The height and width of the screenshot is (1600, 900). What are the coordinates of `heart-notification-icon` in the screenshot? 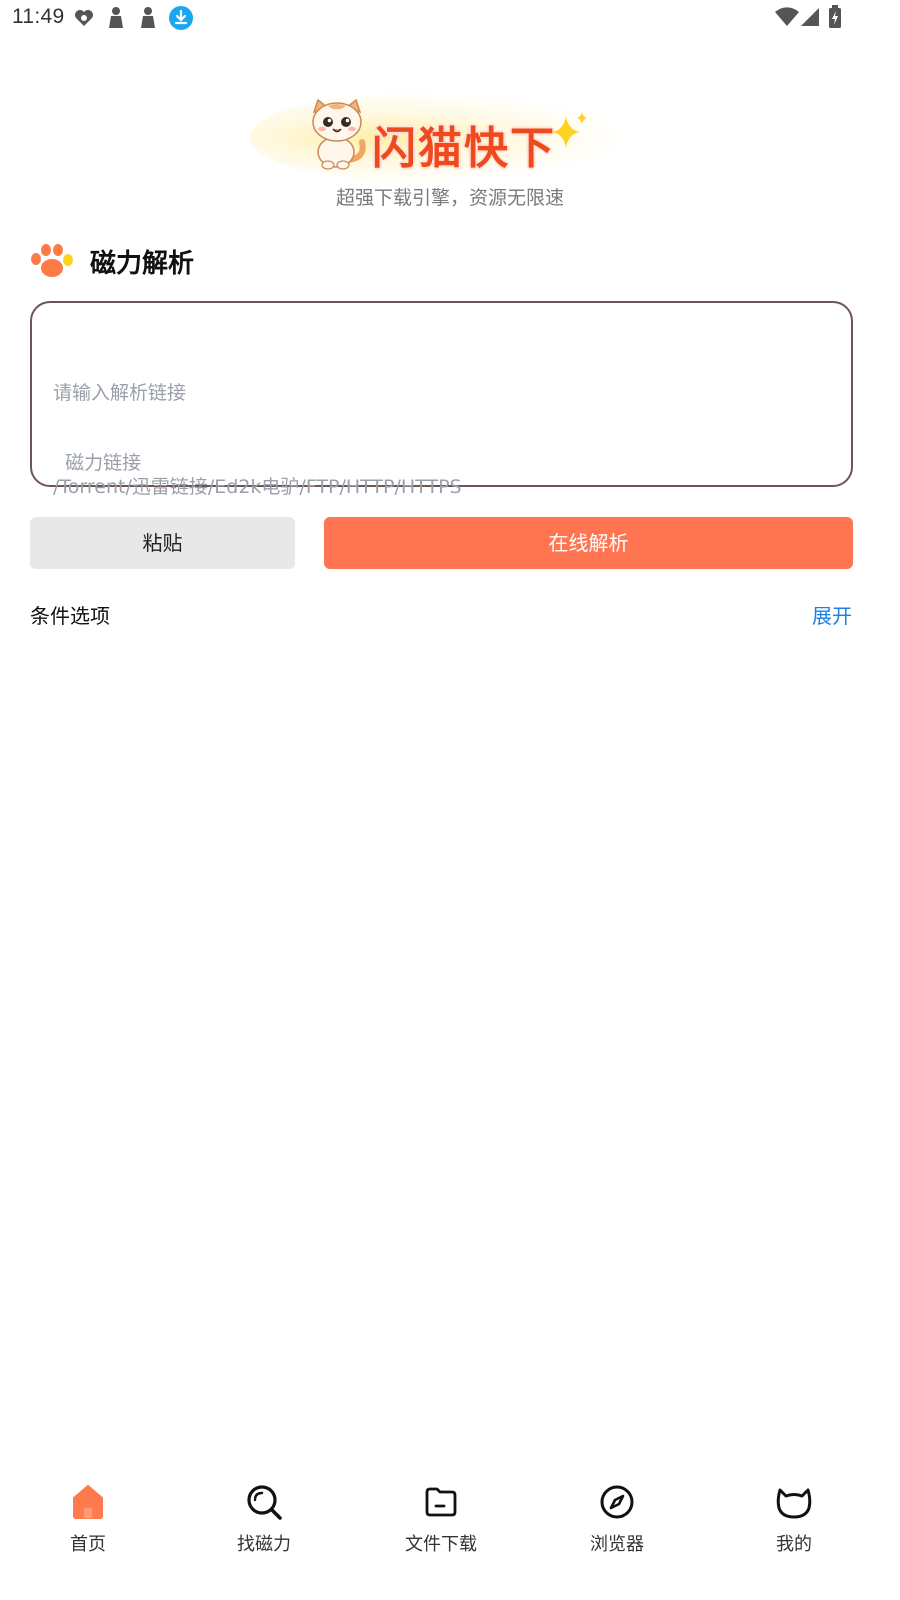 It's located at (84, 18).